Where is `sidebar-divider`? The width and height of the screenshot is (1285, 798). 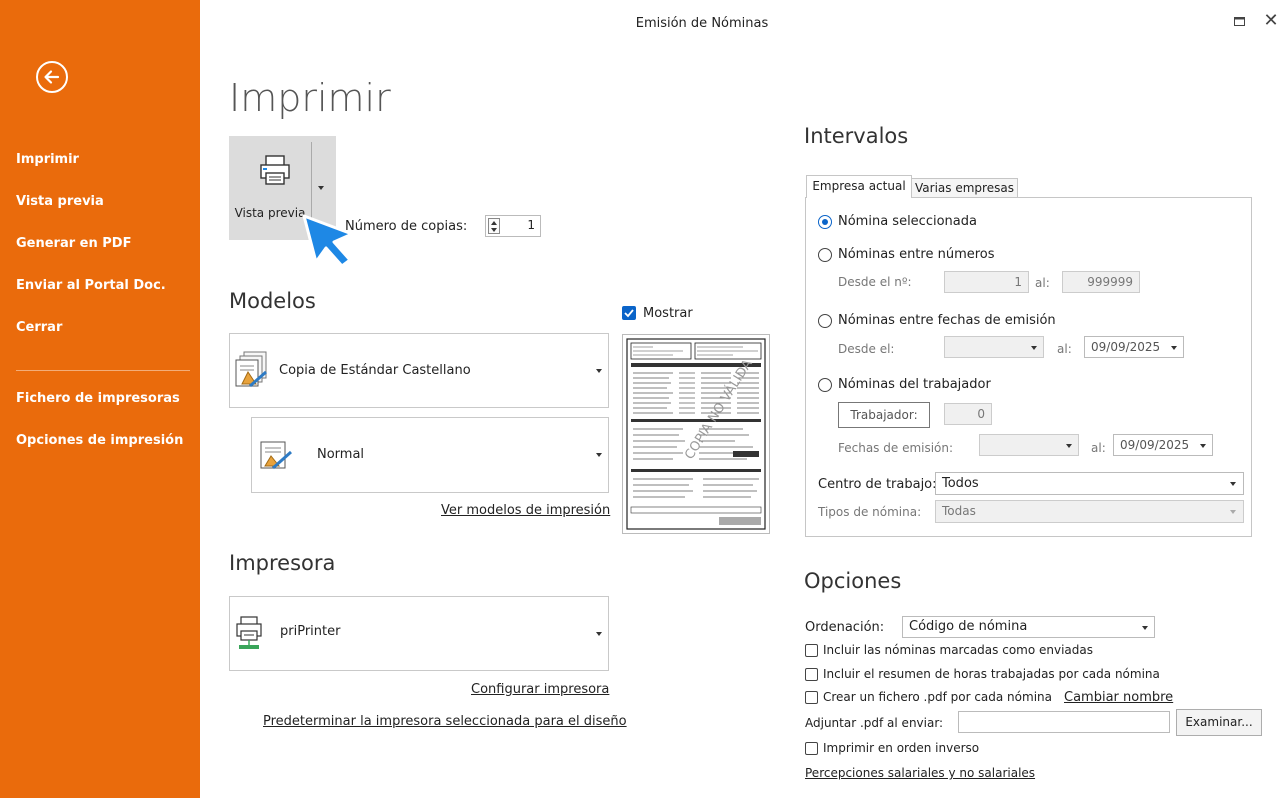 sidebar-divider is located at coordinates (103, 370).